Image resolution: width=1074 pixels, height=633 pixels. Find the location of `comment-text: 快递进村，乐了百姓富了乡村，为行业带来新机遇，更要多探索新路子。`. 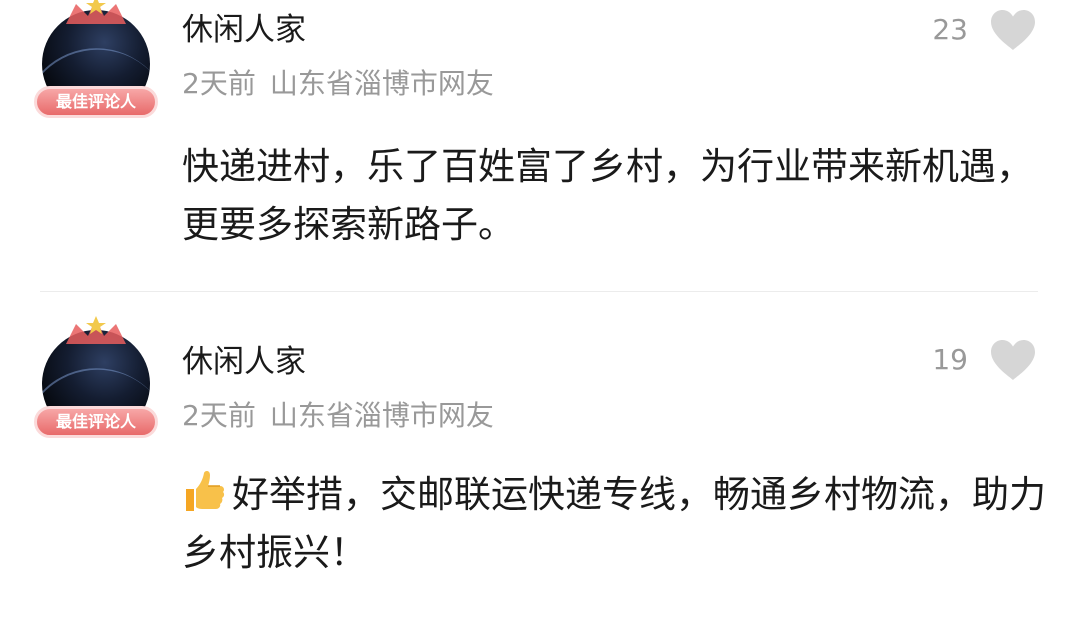

comment-text: 快递进村，乐了百姓富了乡村，为行业带来新机遇，更要多探索新路子。 is located at coordinates (607, 195).